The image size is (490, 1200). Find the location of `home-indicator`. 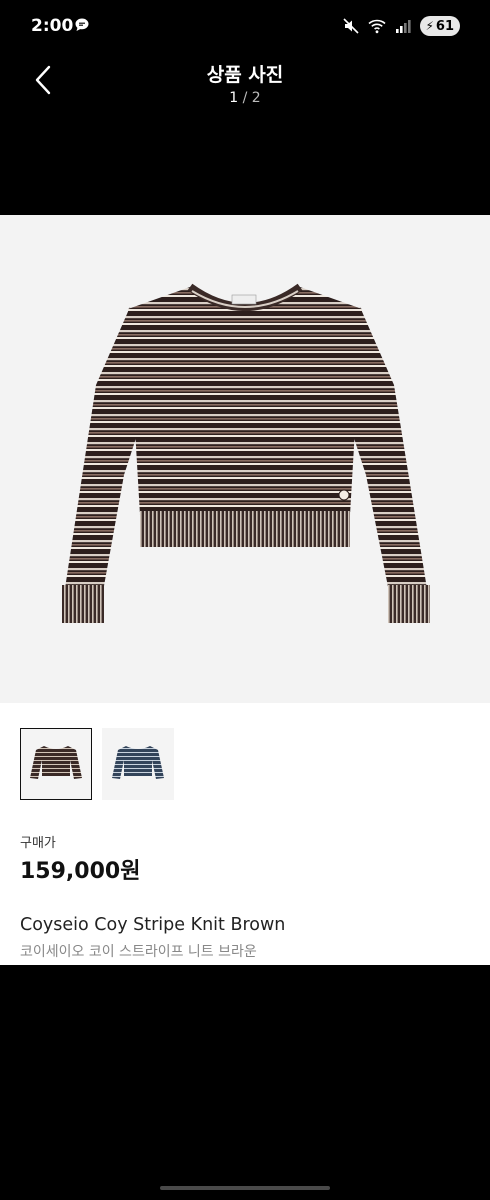

home-indicator is located at coordinates (245, 1188).